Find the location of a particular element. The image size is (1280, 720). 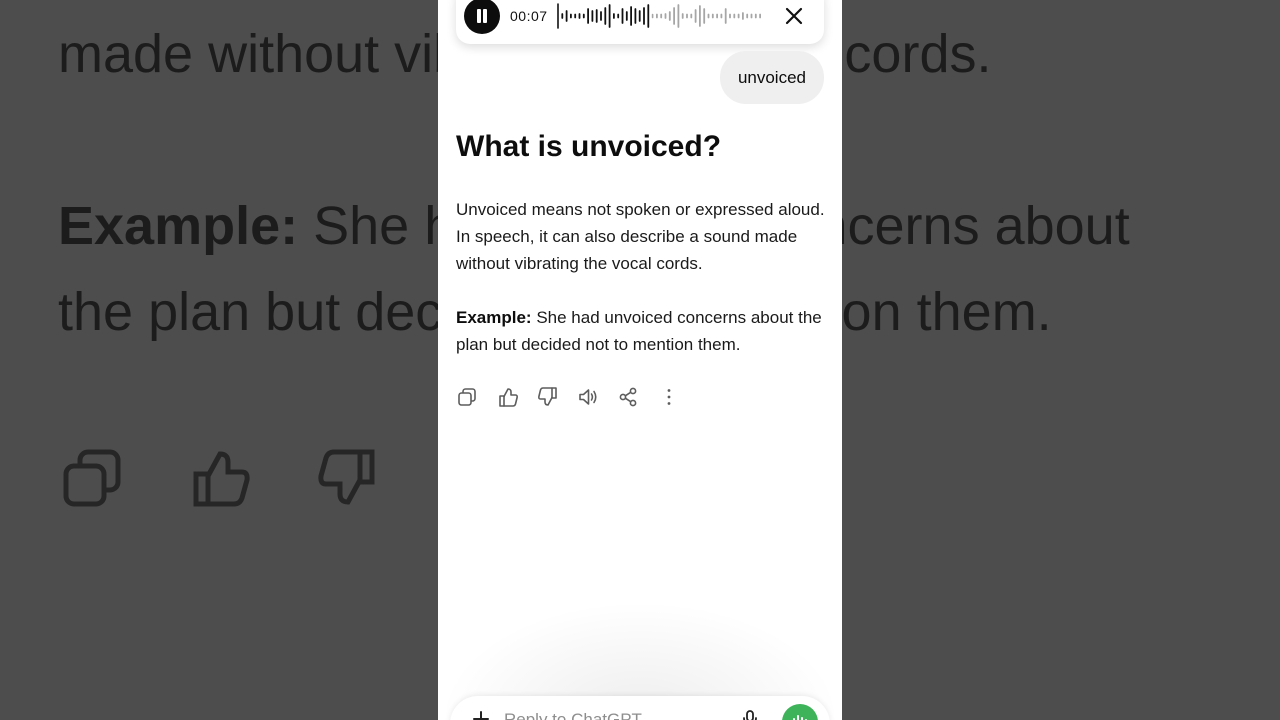

voice-recording-bar: 00:07 is located at coordinates (640, 22).